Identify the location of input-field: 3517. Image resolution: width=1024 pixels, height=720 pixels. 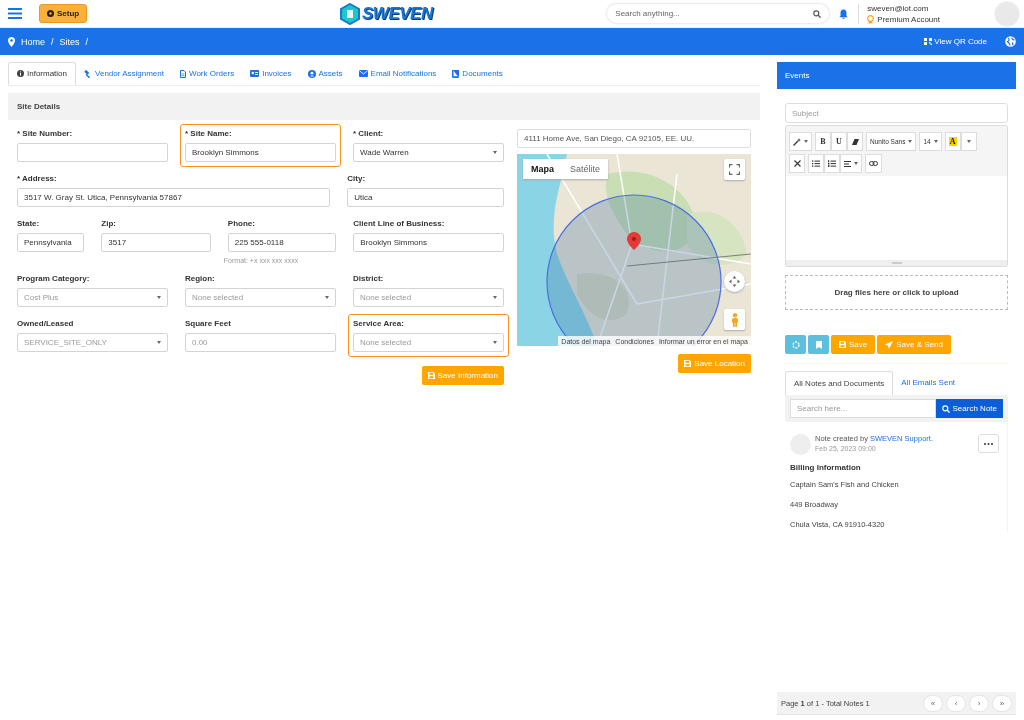
(156, 242).